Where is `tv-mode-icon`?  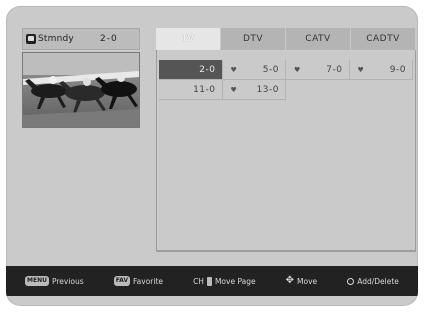
tv-mode-icon is located at coordinates (31, 39).